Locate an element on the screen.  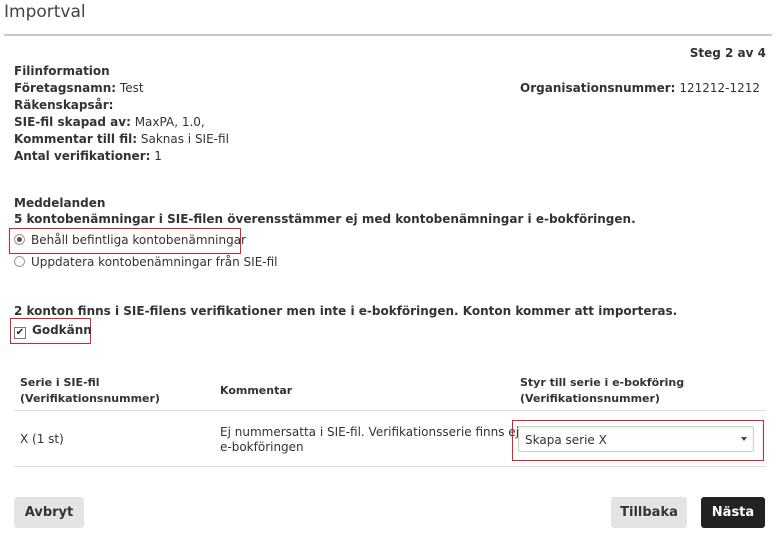
radio-unselected-icon is located at coordinates (19, 261).